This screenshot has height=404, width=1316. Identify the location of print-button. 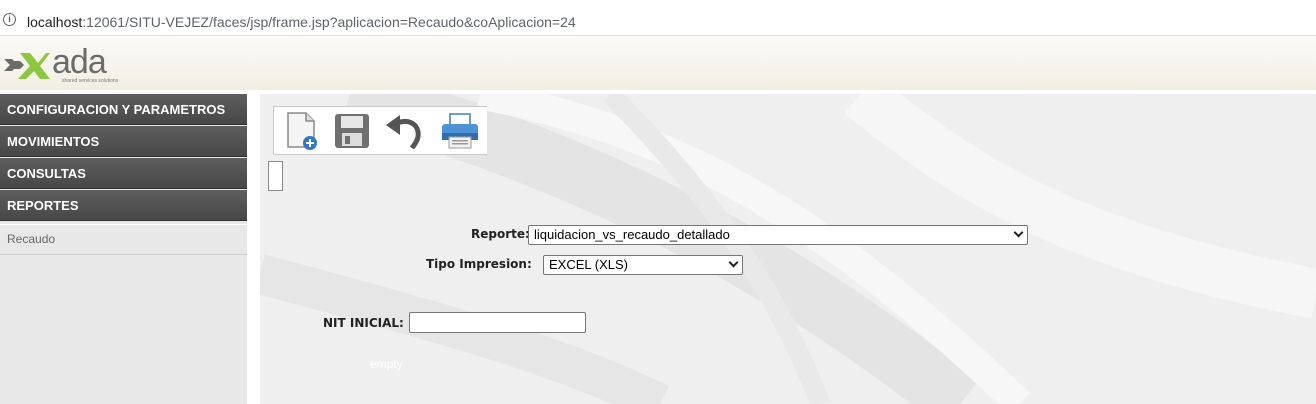
(460, 131).